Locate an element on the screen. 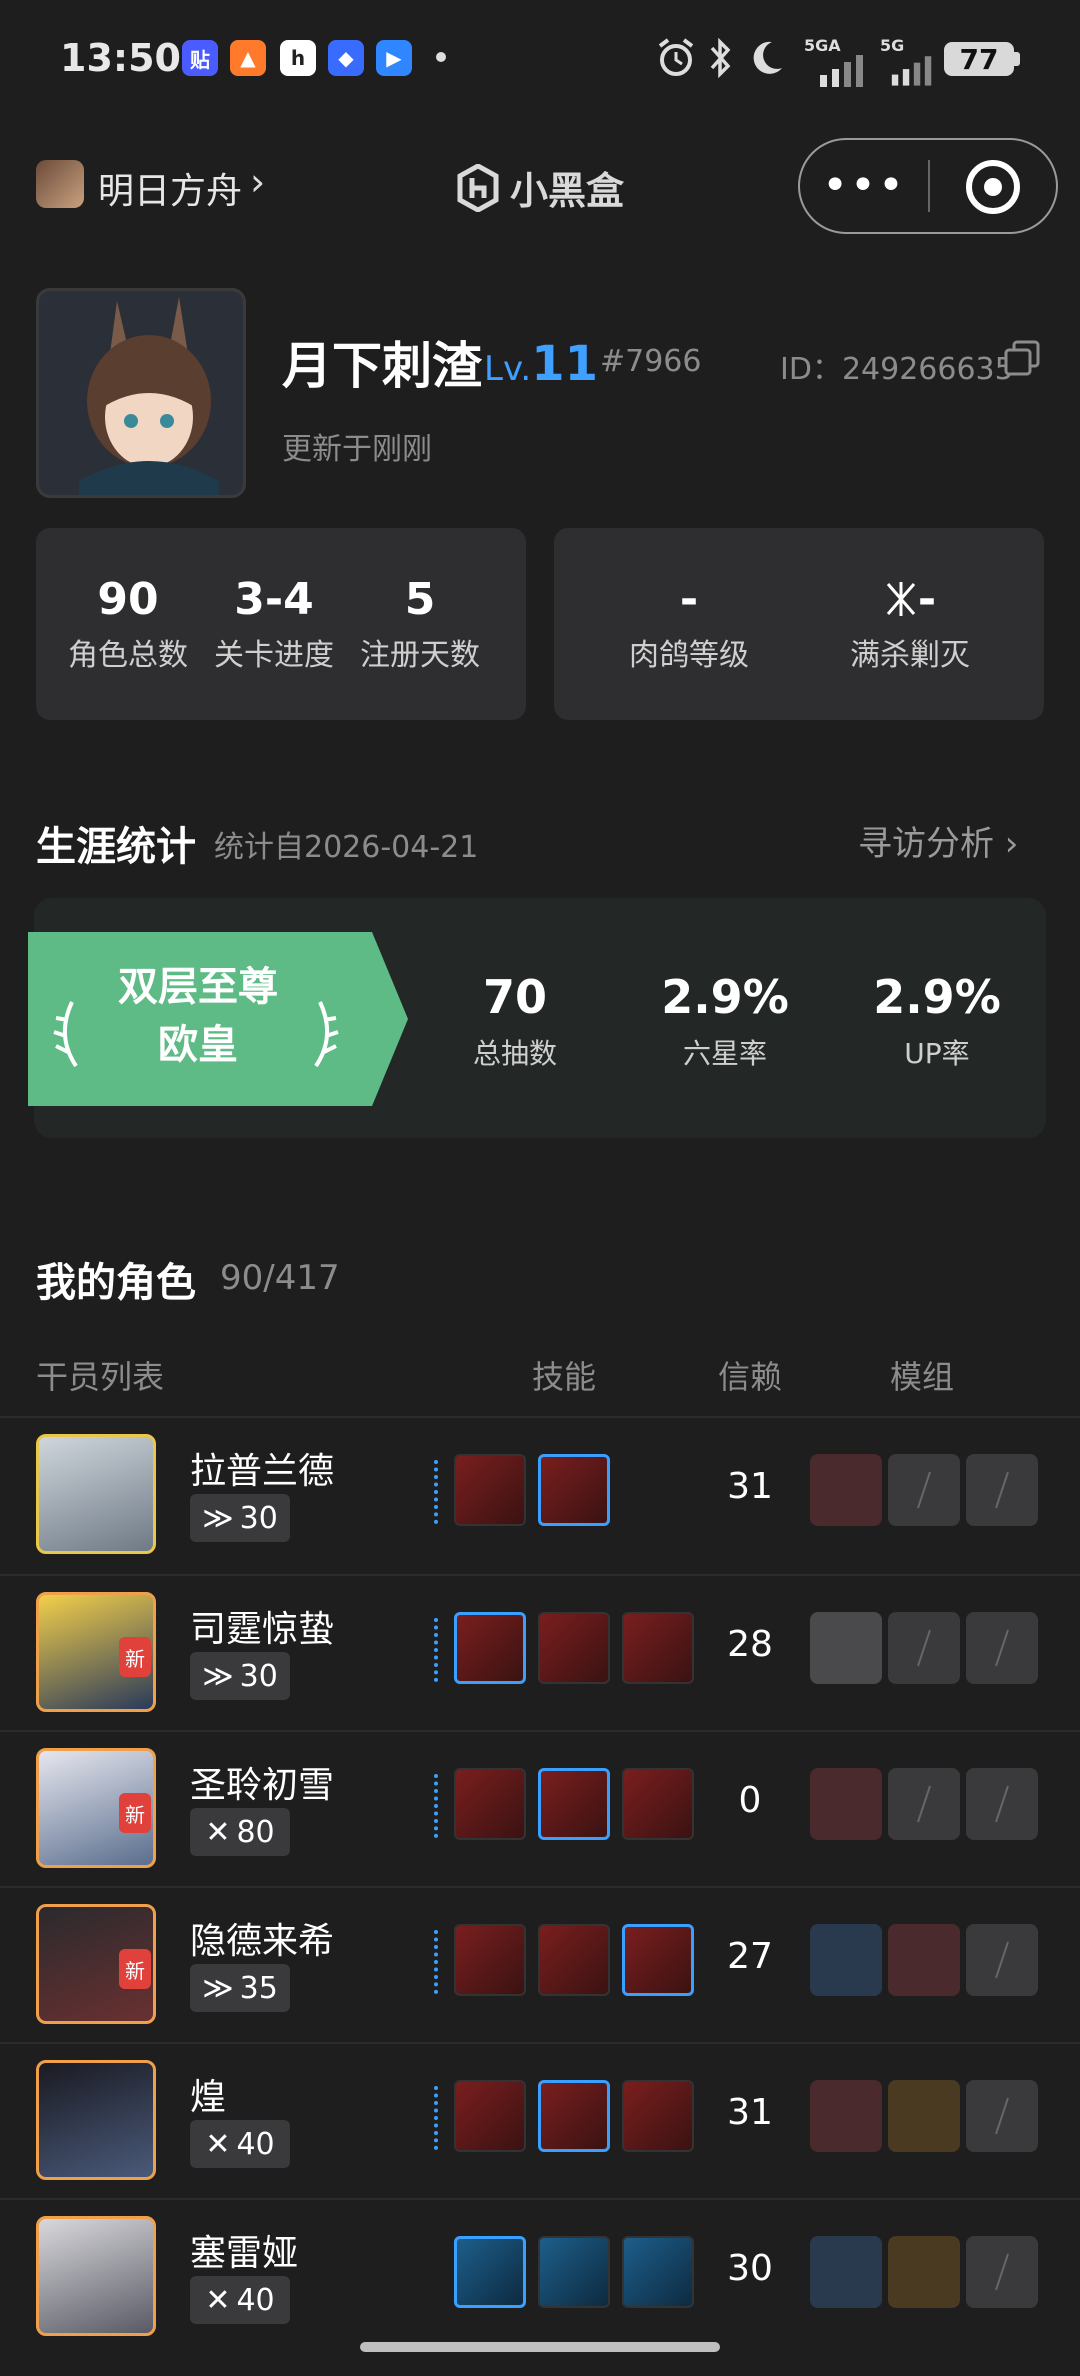 The width and height of the screenshot is (1080, 2376). gacha-analysis-label: 寻访分析 is located at coordinates (926, 844).